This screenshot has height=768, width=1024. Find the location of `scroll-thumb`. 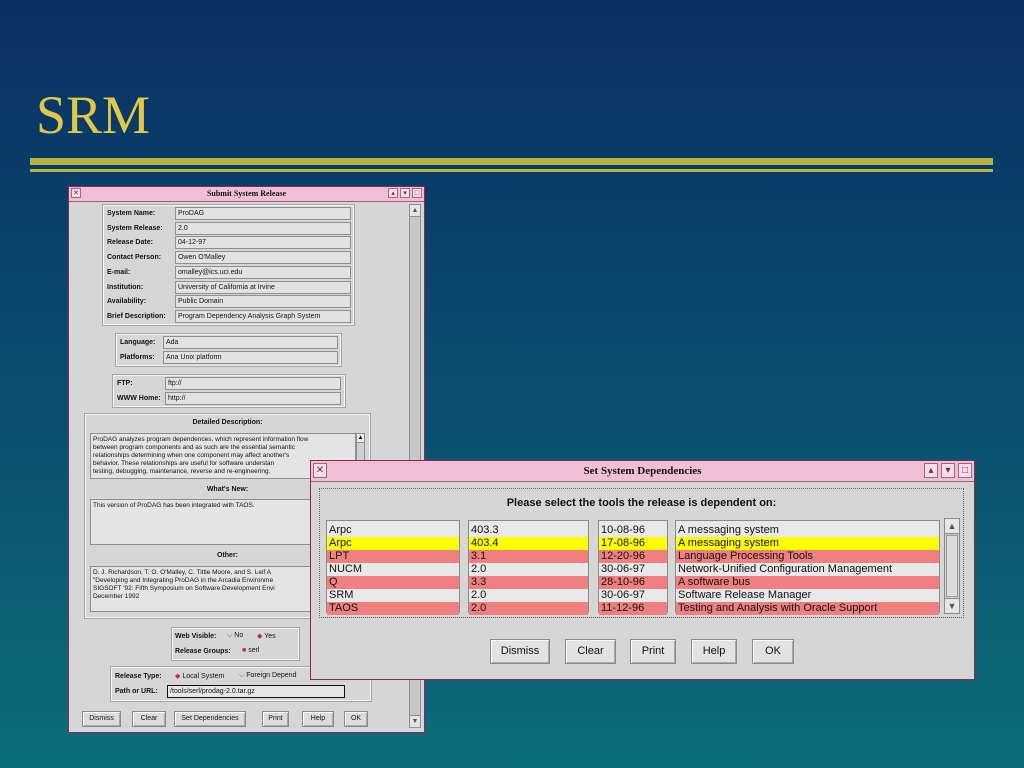

scroll-thumb is located at coordinates (952, 566).